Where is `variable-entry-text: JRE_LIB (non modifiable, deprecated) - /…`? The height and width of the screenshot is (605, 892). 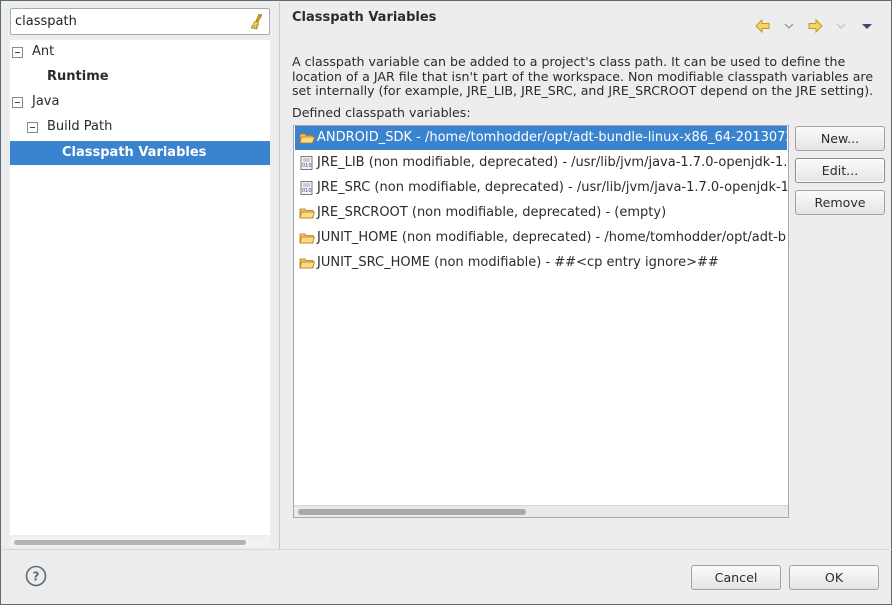
variable-entry-text: JRE_LIB (non modifiable, deprecated) - /… is located at coordinates (552, 162).